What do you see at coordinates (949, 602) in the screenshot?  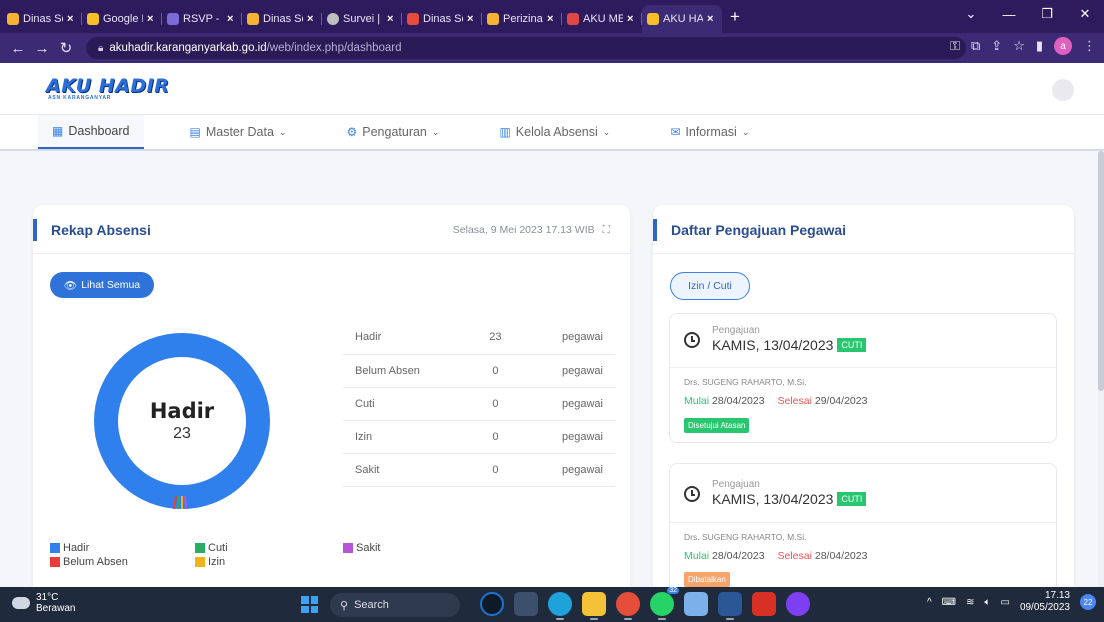 I see `keyboard-icon: ⌨` at bounding box center [949, 602].